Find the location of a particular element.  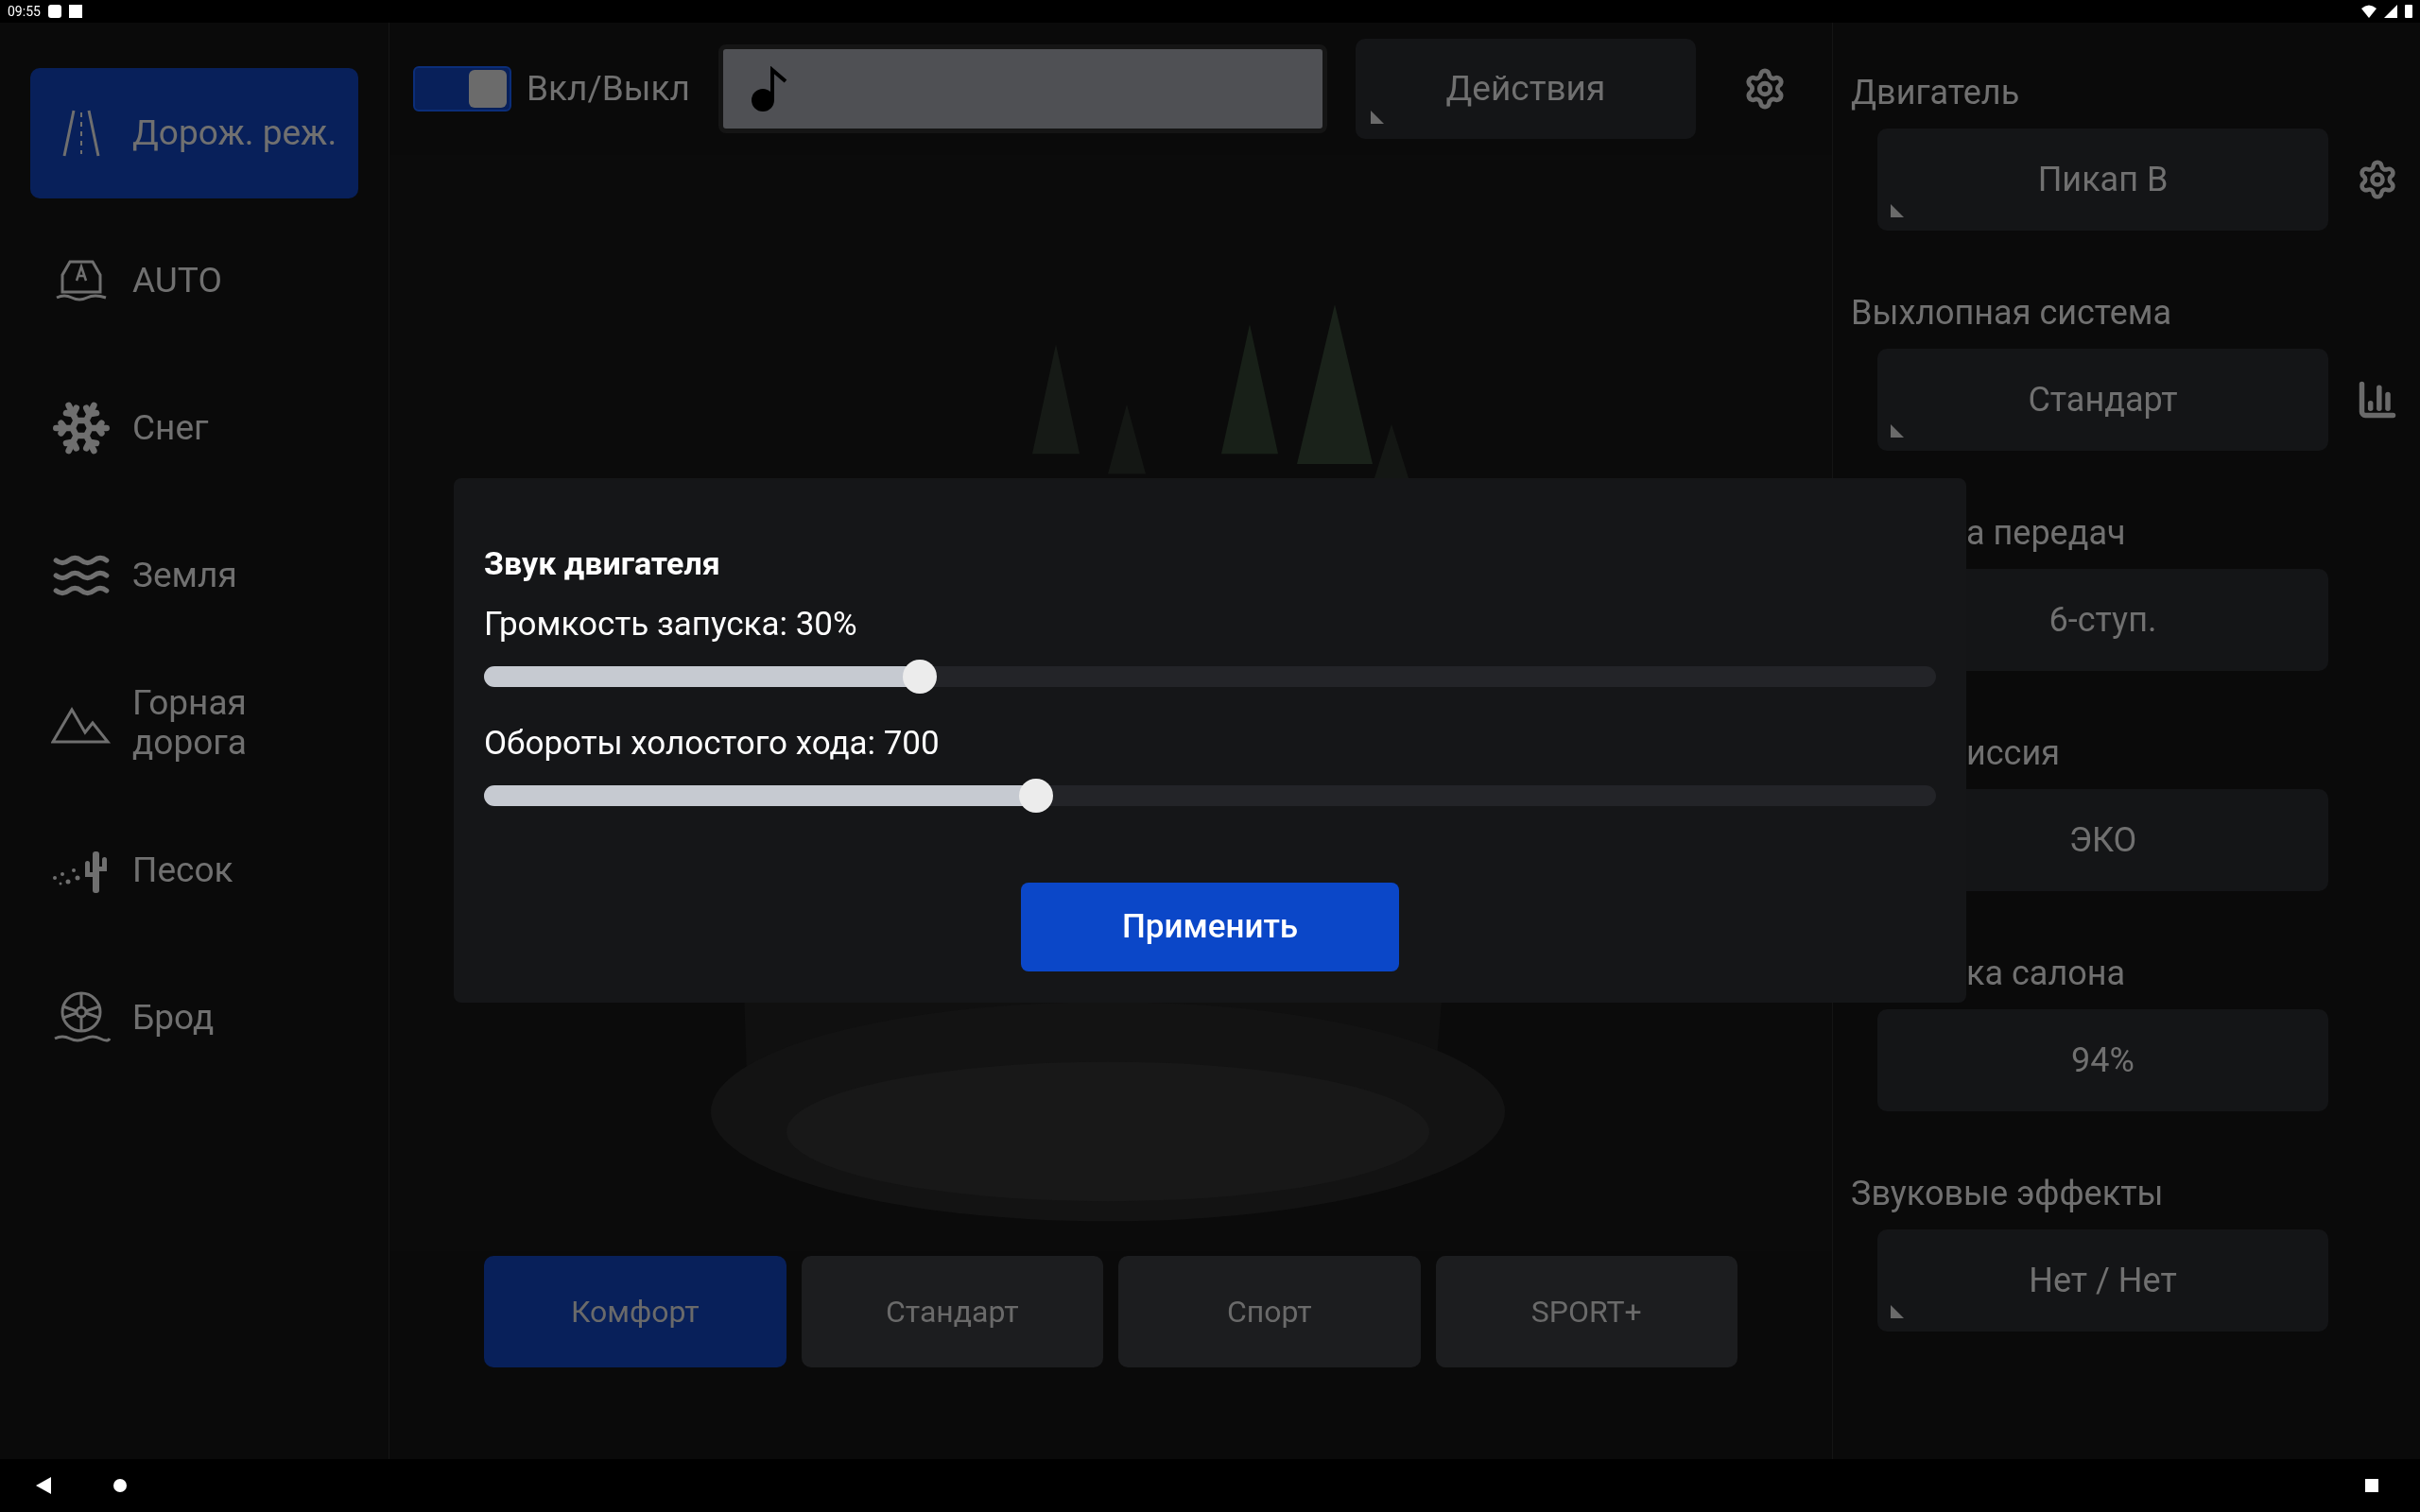

drive-mode-item: Дорож. реж. is located at coordinates (194, 133).